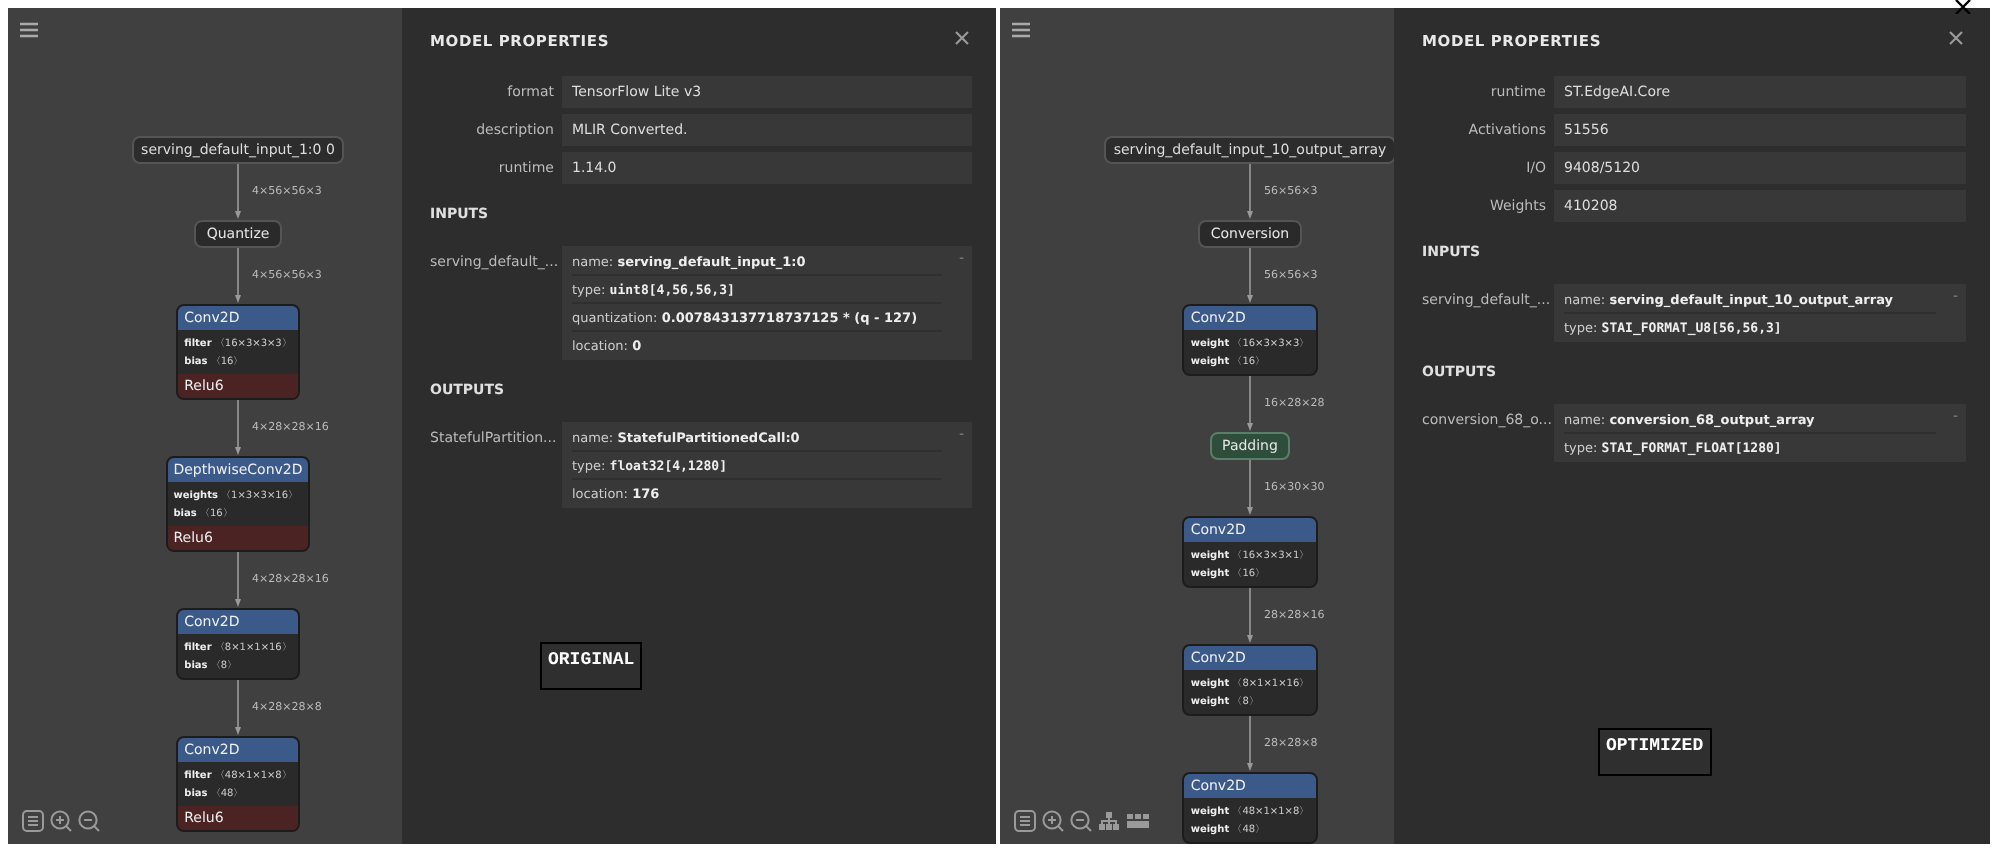  I want to click on grid-icon, so click(1138, 821).